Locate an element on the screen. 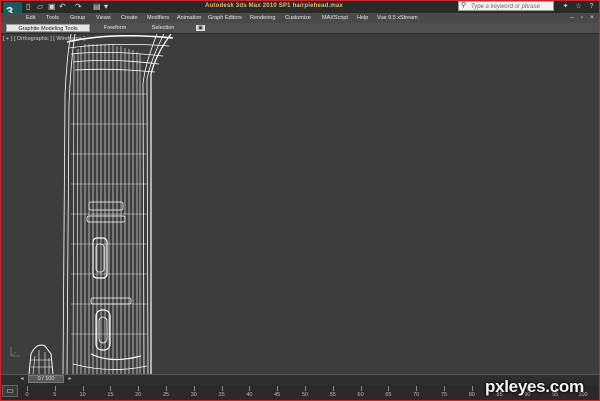  viewport-label: [ + ] [ Orthographic ] [ Wireframe ] is located at coordinates (44, 39).